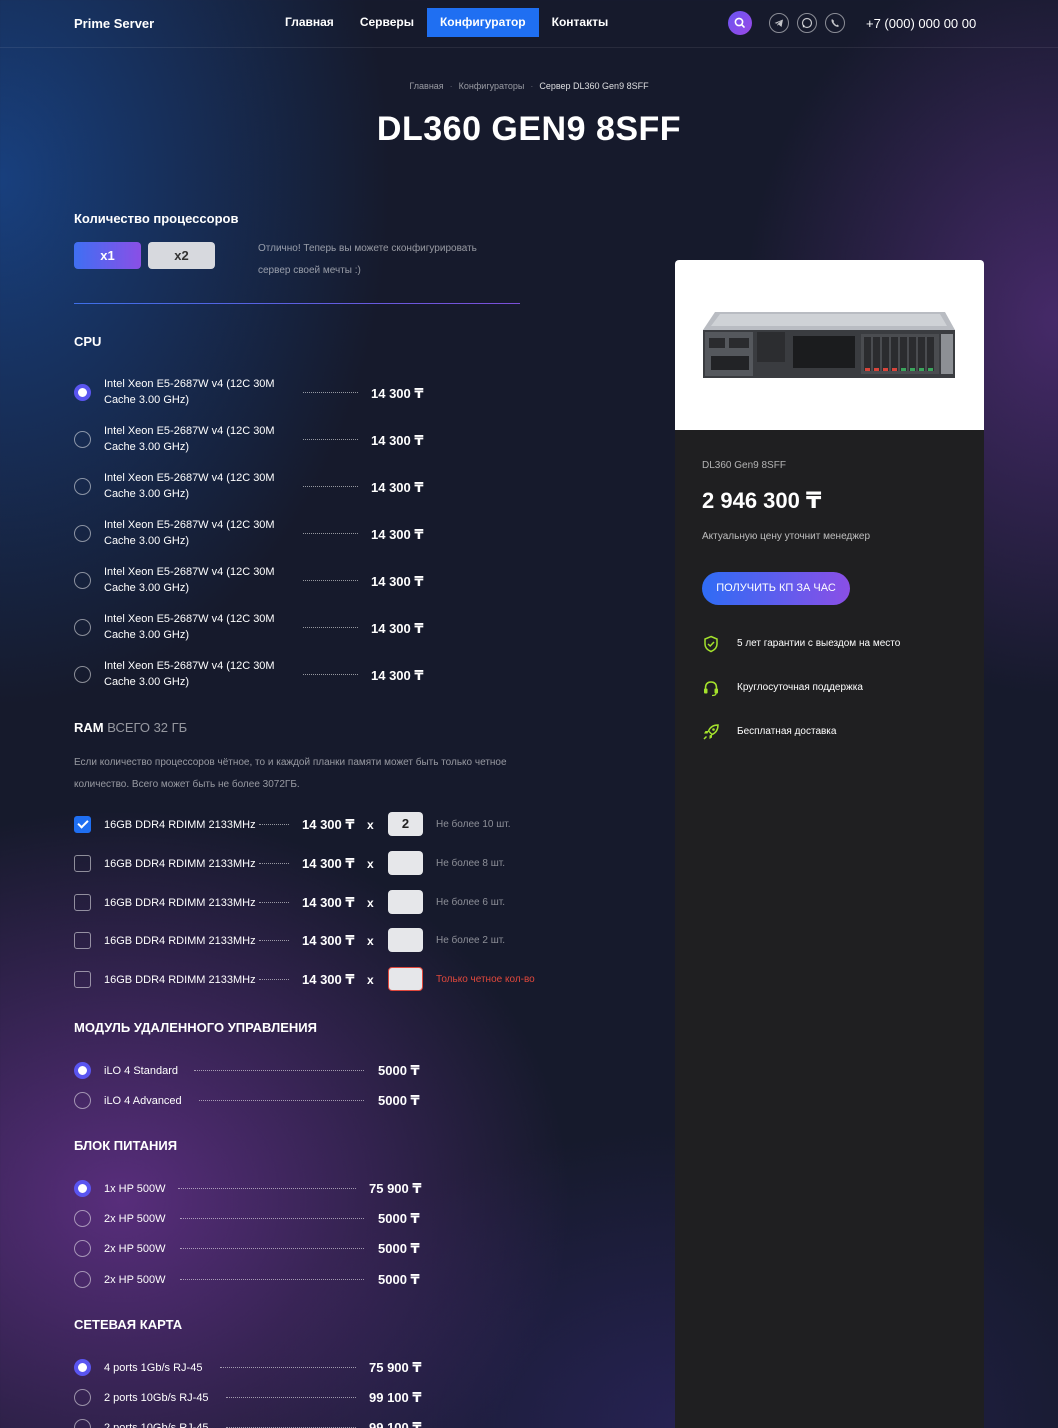 This screenshot has width=1058, height=1428. I want to click on telegram-icon, so click(778, 23).